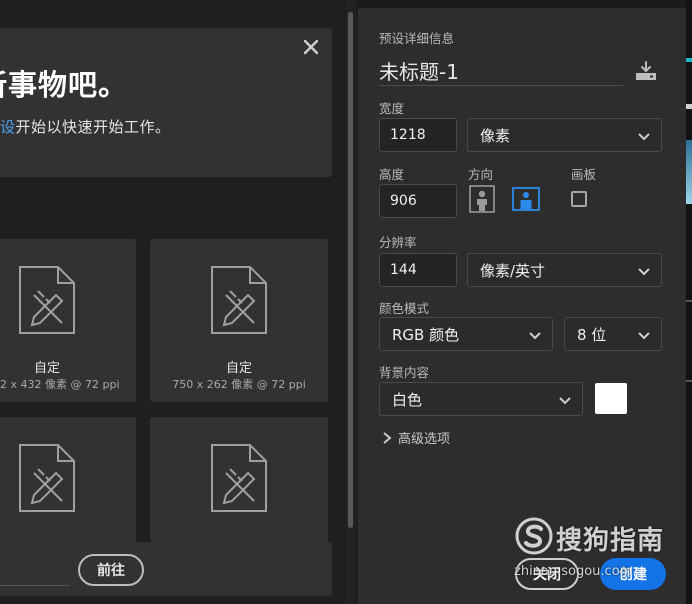 This screenshot has height=604, width=692. I want to click on resolution-label: 分辨率, so click(398, 242).